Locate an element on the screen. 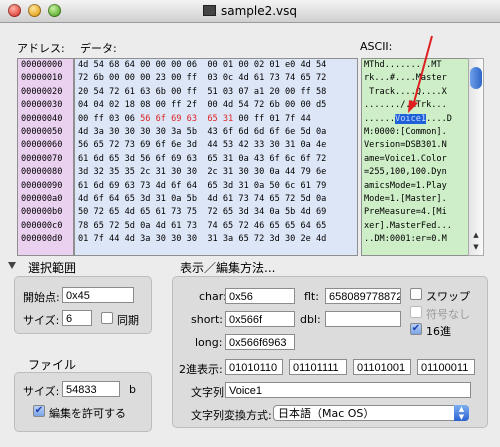 The width and height of the screenshot is (500, 447). ascii-row: PreMeasure=4.[Mi is located at coordinates (416, 212).